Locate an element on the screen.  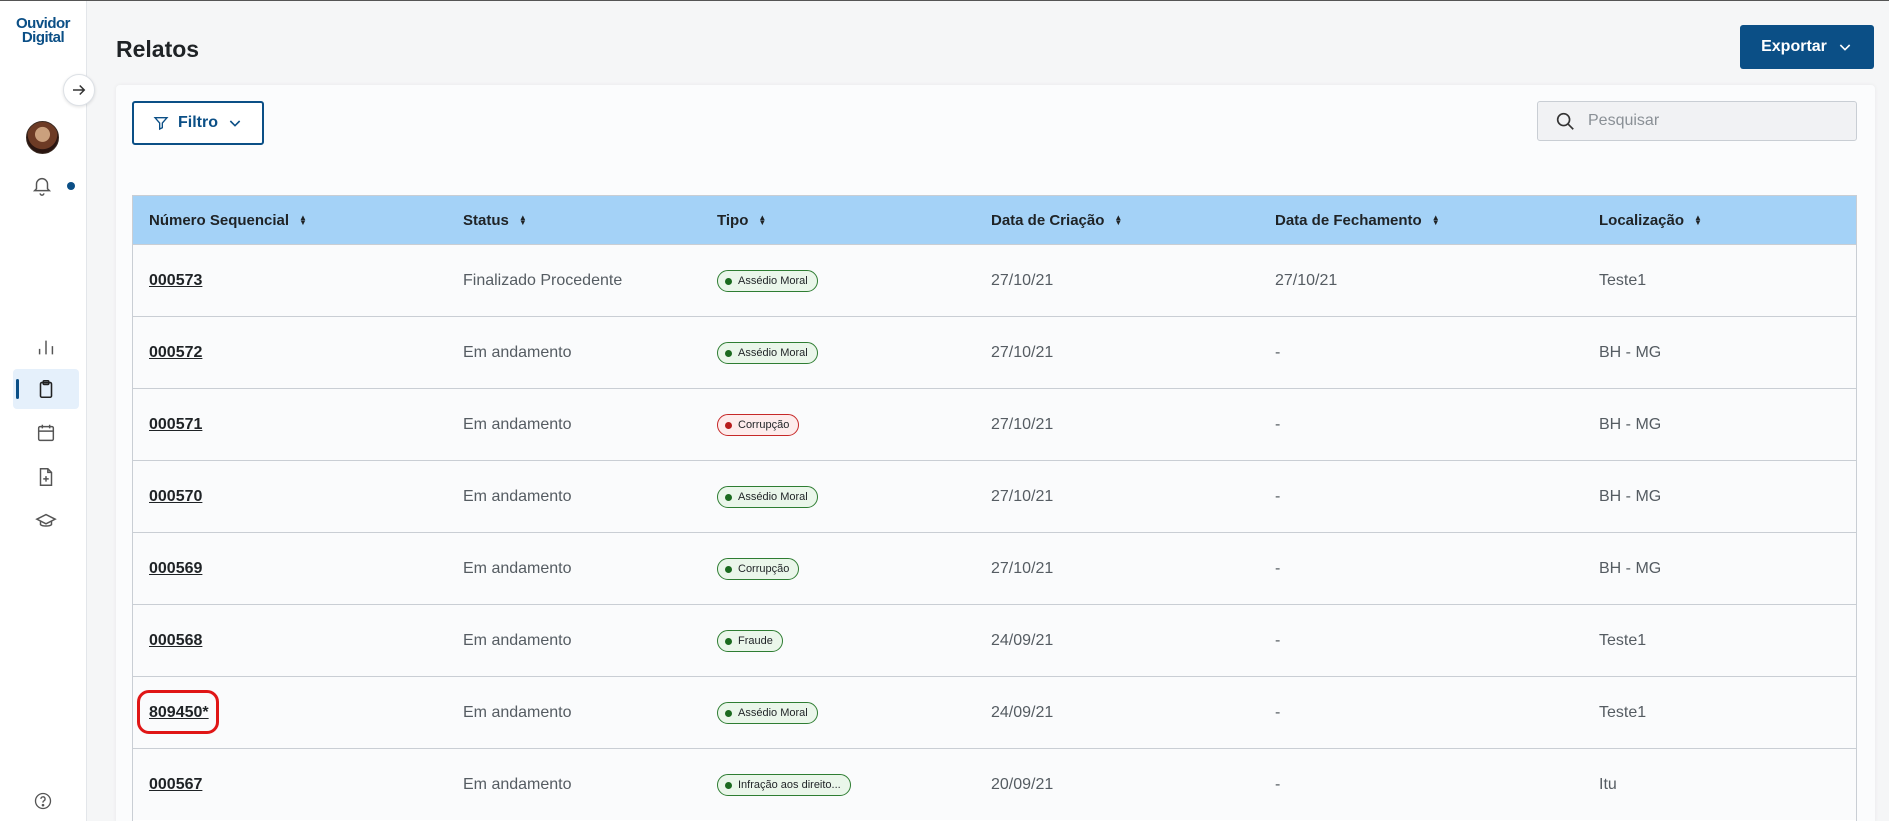
help-icon is located at coordinates (43, 803).